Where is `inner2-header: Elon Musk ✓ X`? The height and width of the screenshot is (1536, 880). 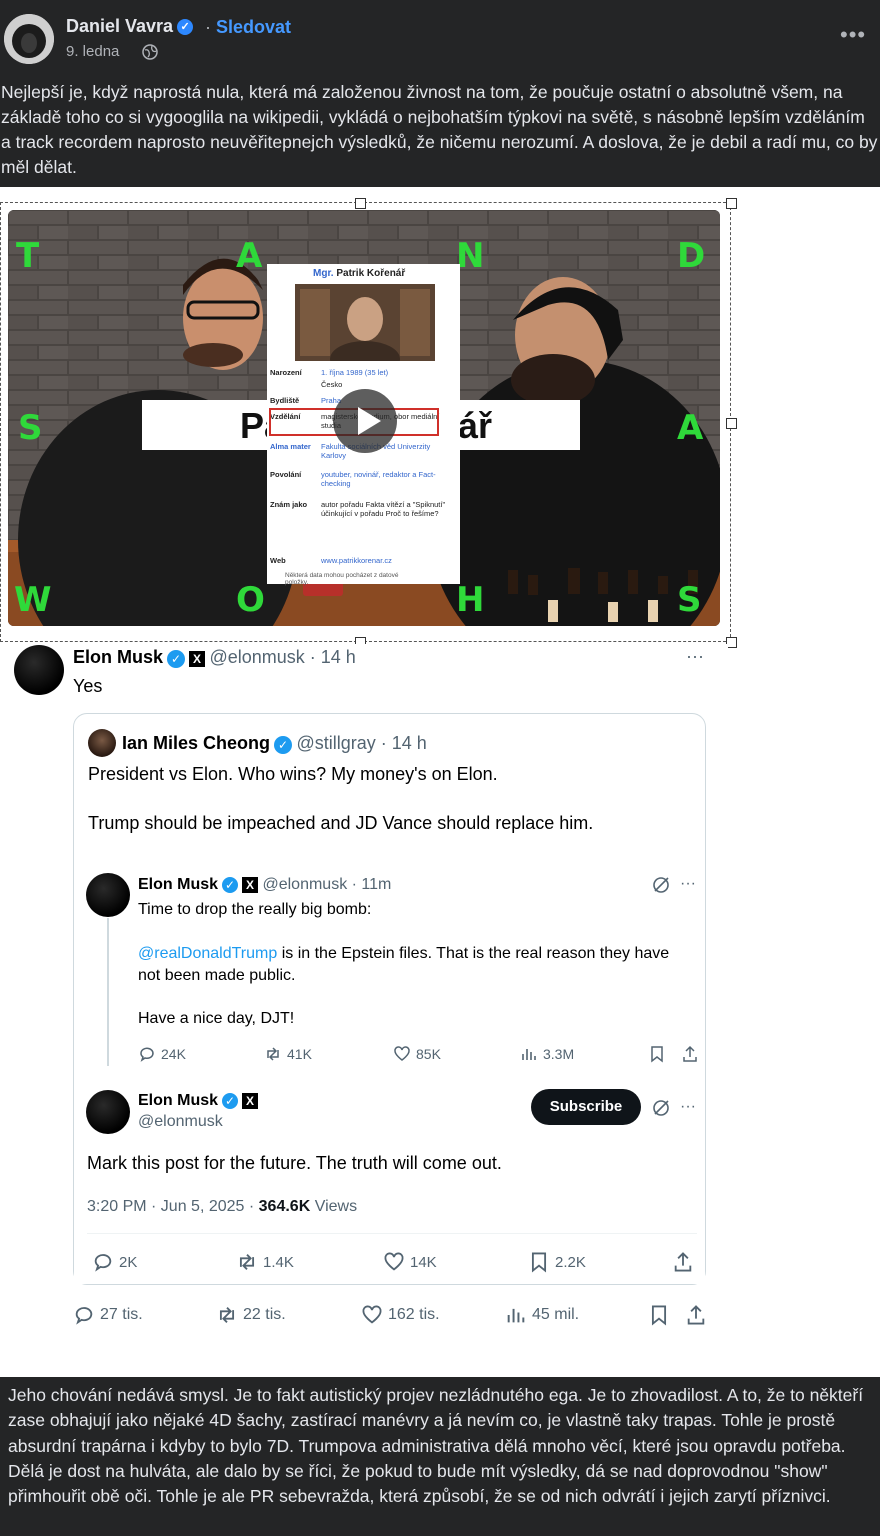
inner2-header: Elon Musk ✓ X is located at coordinates (198, 1101).